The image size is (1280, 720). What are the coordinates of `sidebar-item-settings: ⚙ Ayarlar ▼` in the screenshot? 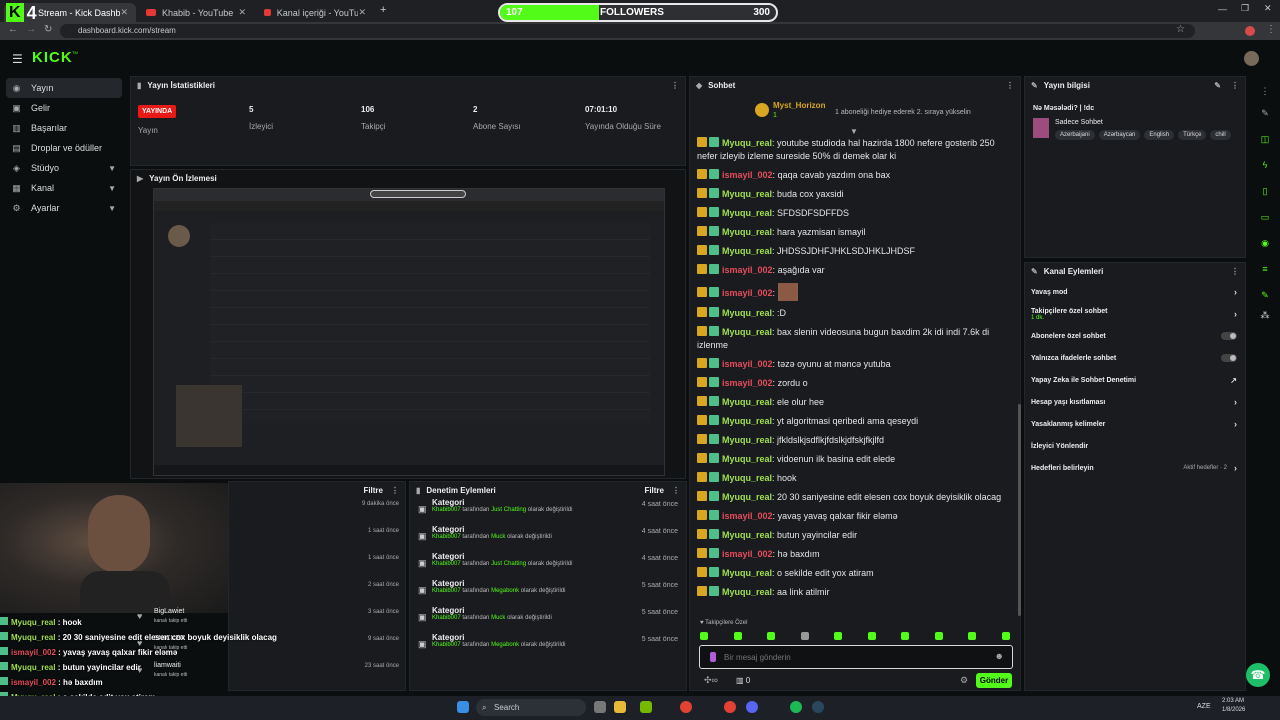 It's located at (64, 208).